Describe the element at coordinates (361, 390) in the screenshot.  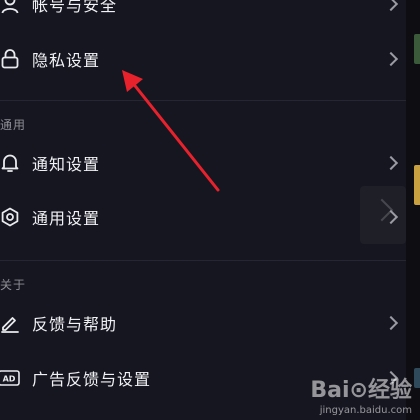
I see `watermark-brand: Bai⊙经验` at that location.